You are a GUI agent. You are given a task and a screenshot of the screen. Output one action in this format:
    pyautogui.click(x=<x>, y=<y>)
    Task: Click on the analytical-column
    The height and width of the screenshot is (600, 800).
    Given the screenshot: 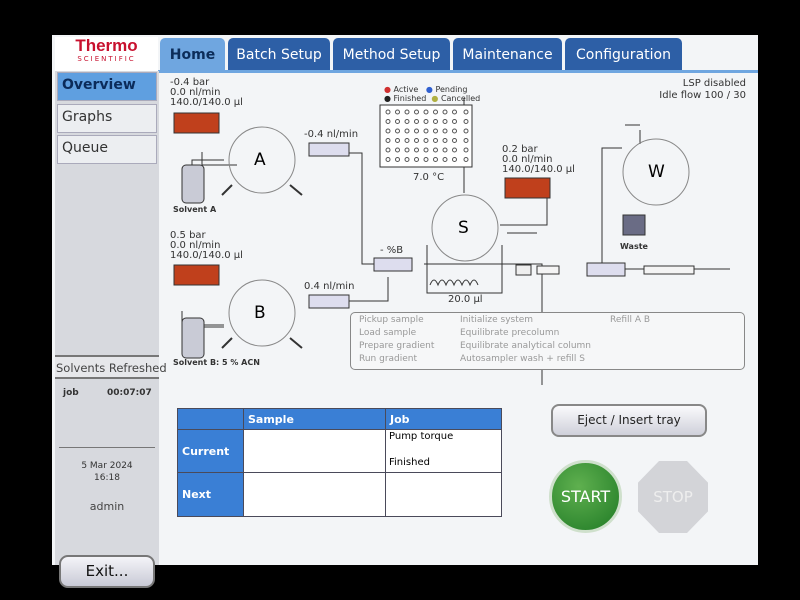 What is the action you would take?
    pyautogui.click(x=669, y=270)
    